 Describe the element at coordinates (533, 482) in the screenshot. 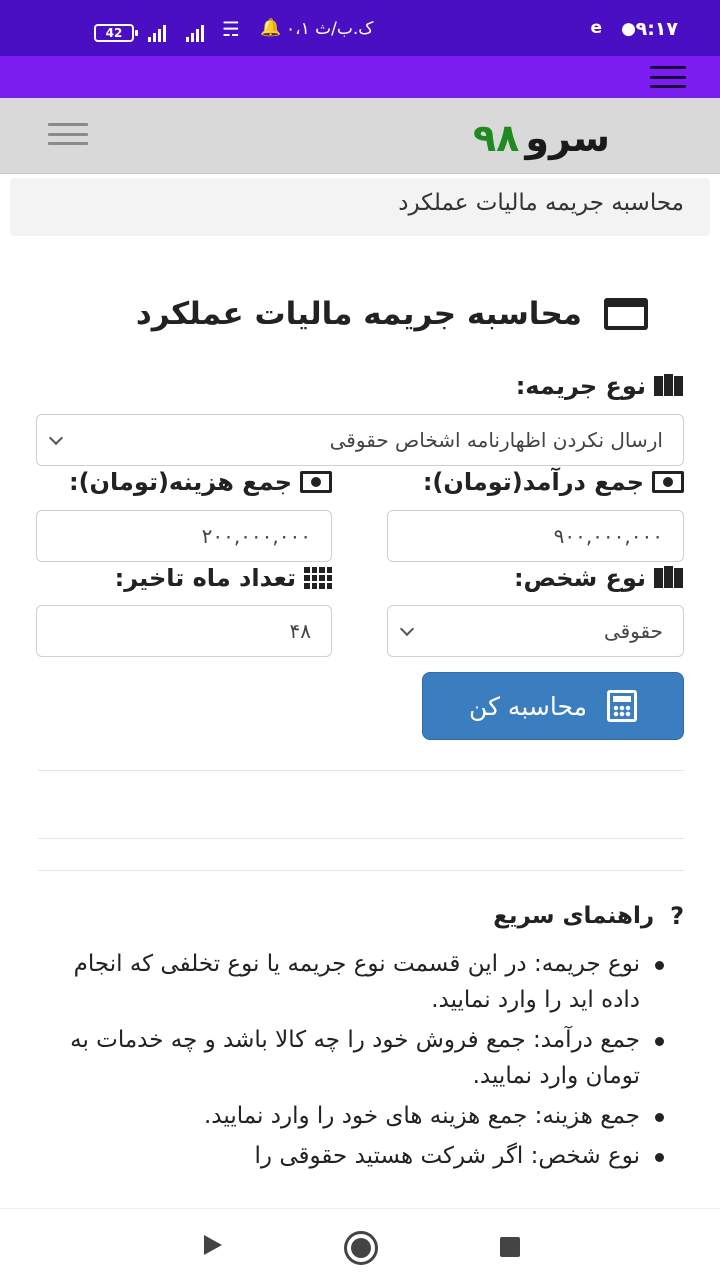

I see `income-label-text: جمع درآمد(تومان):` at that location.